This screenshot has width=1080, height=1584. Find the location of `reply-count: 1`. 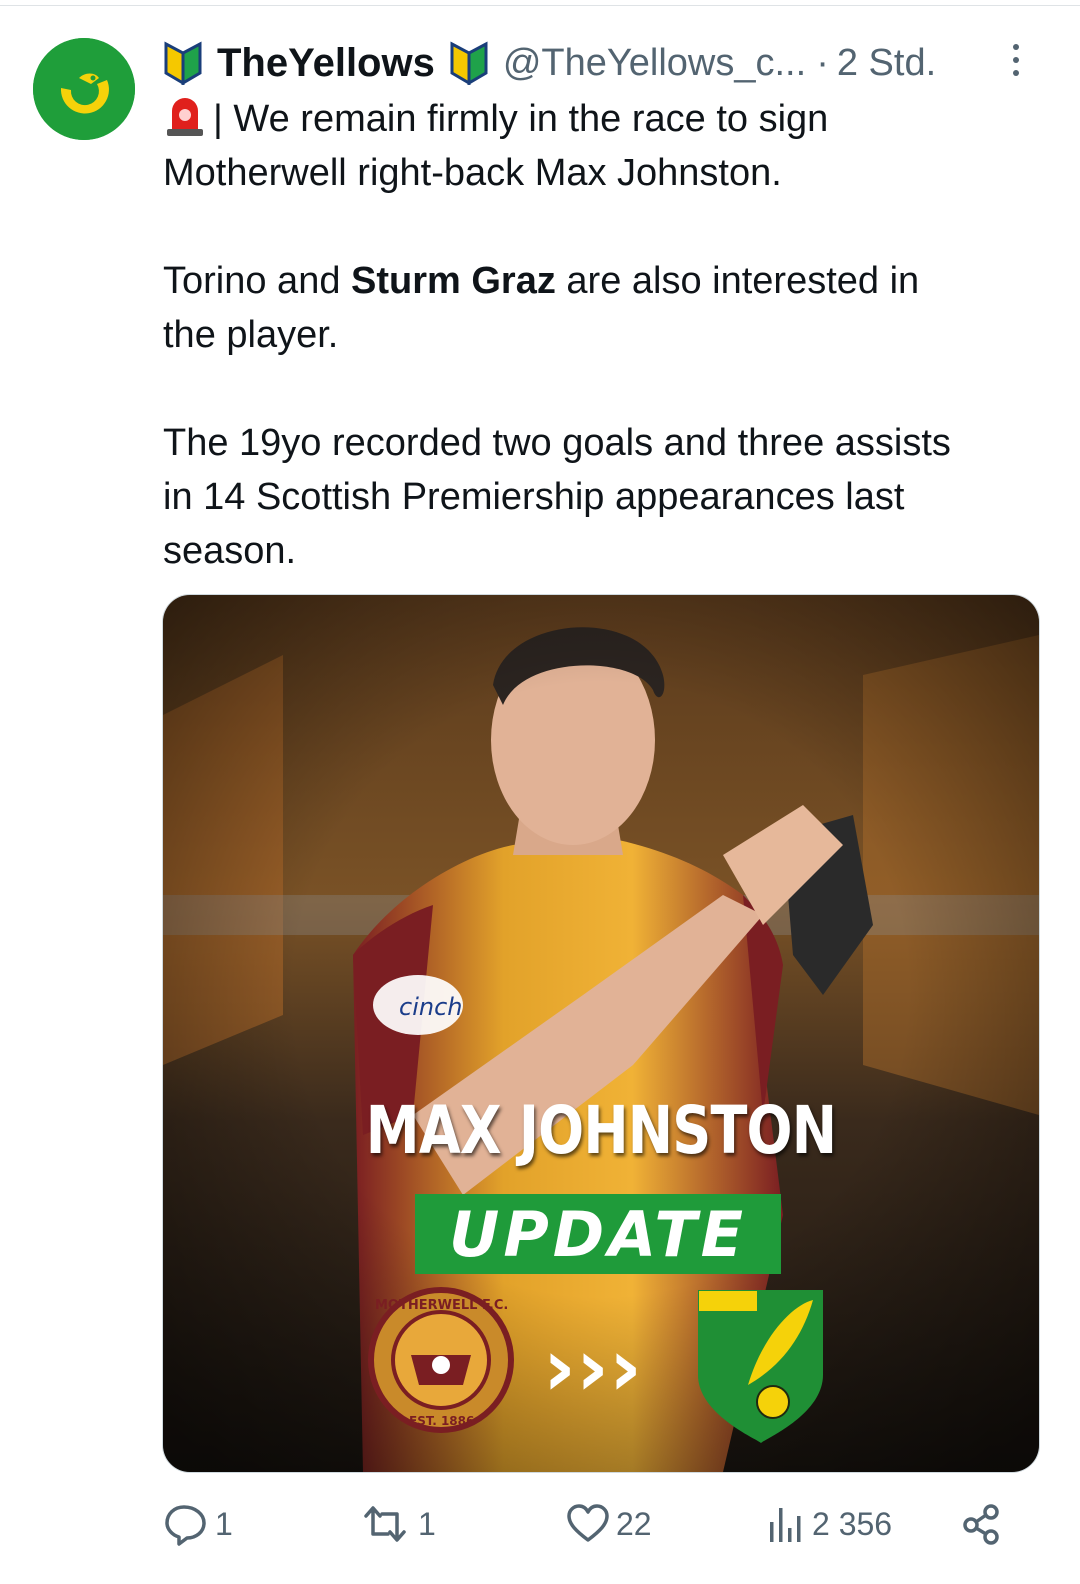

reply-count: 1 is located at coordinates (224, 1523).